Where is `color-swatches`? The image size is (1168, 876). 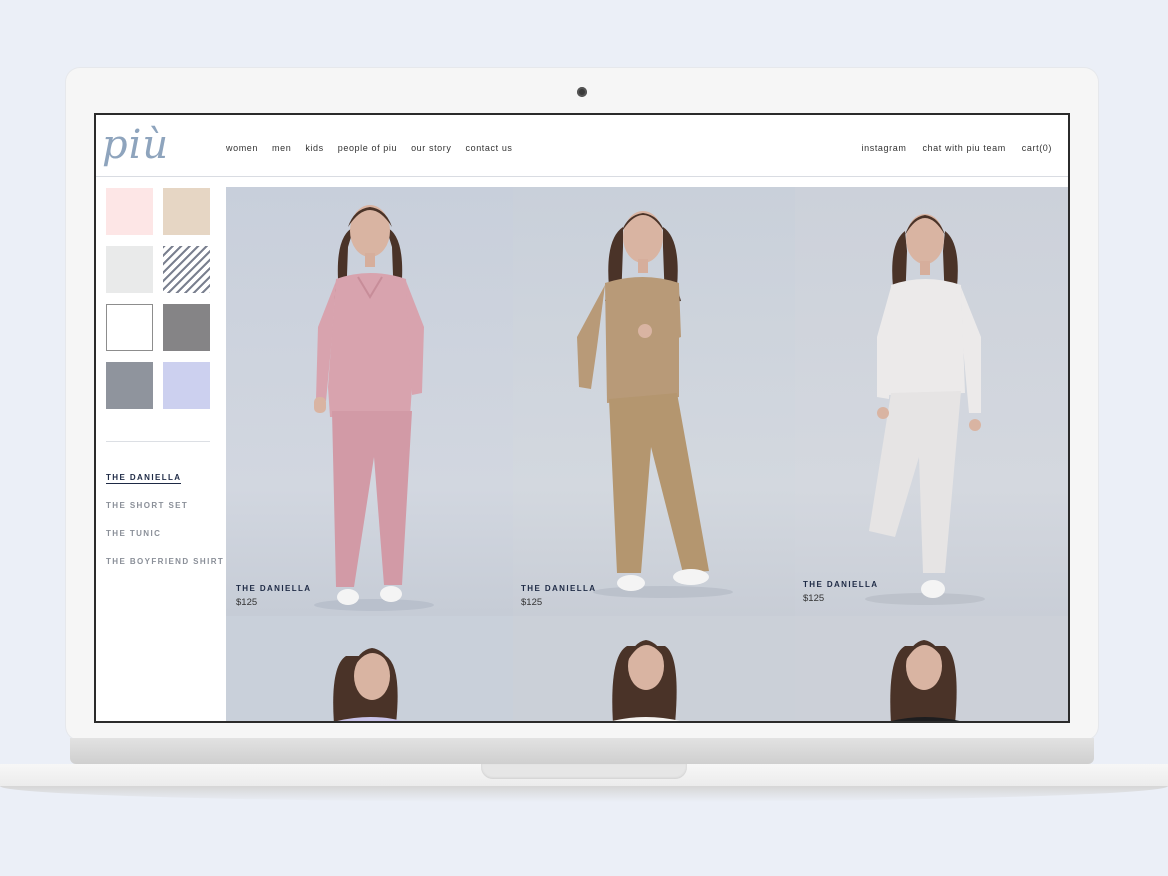 color-swatches is located at coordinates (158, 298).